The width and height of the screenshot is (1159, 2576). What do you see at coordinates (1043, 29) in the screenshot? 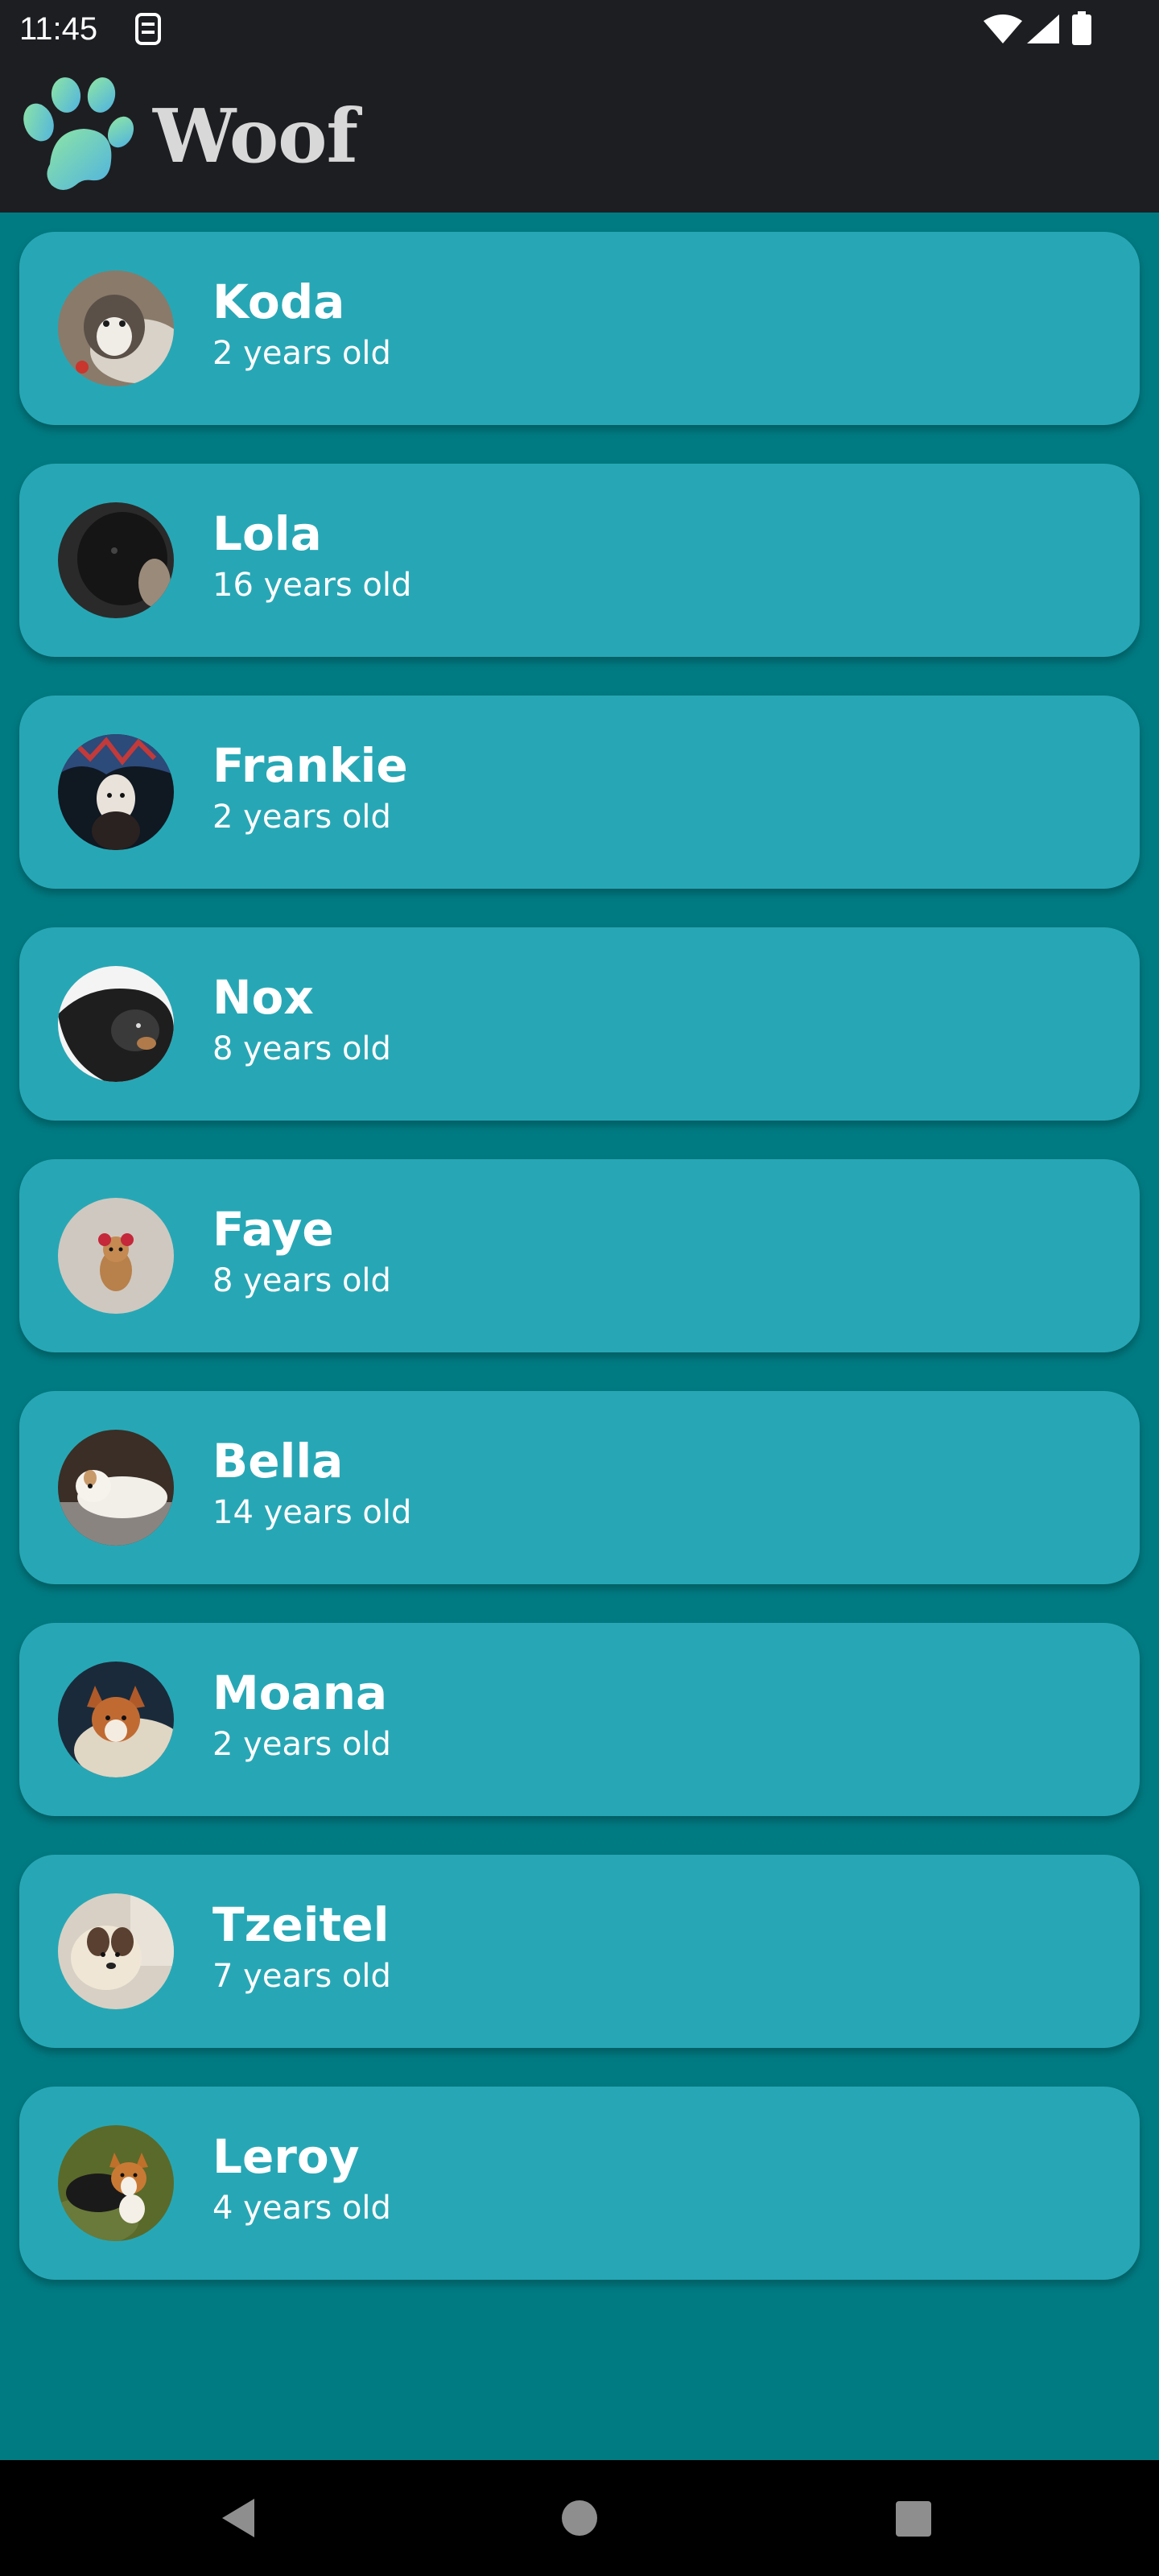
I see `signal-icon` at bounding box center [1043, 29].